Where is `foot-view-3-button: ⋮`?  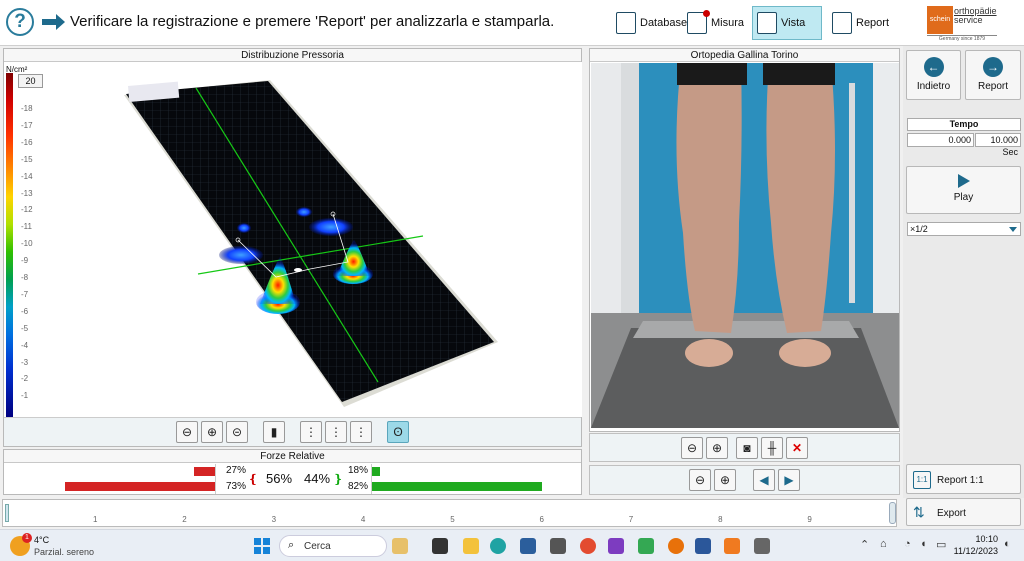
foot-view-3-button: ⋮ is located at coordinates (361, 432).